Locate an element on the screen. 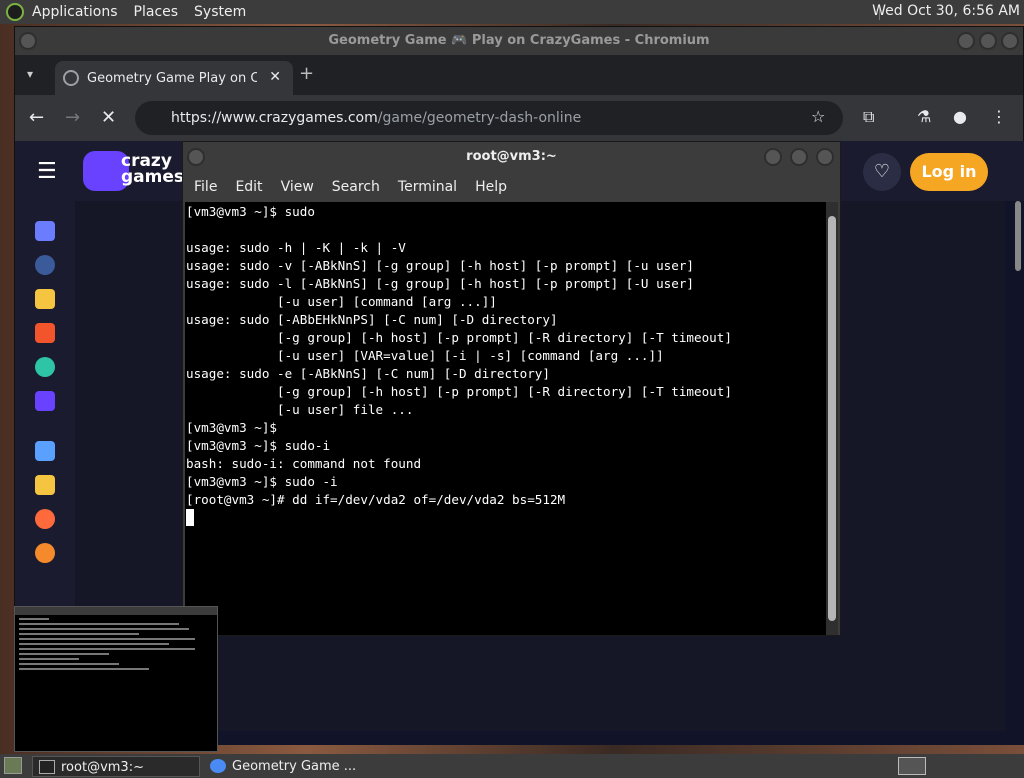 This screenshot has height=778, width=1024. back-arrow-icon: ← is located at coordinates (36, 117).